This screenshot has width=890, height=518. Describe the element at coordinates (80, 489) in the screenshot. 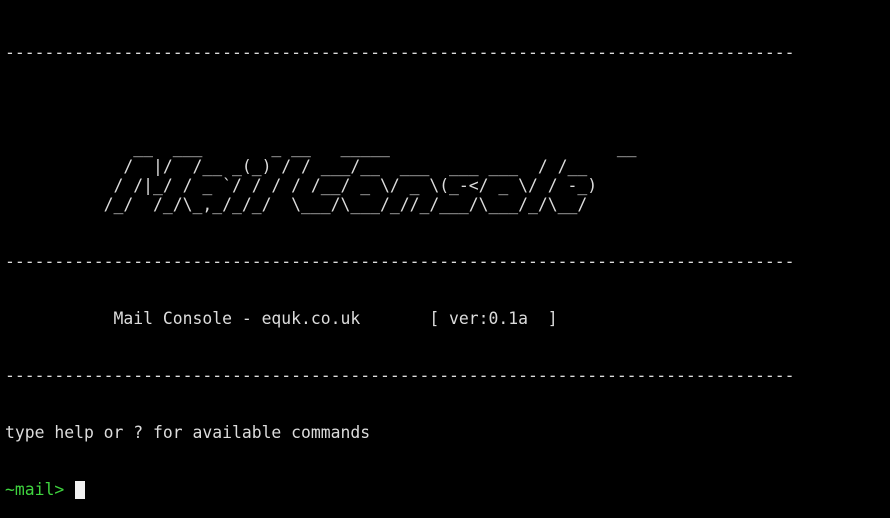

I see `text-cursor` at that location.